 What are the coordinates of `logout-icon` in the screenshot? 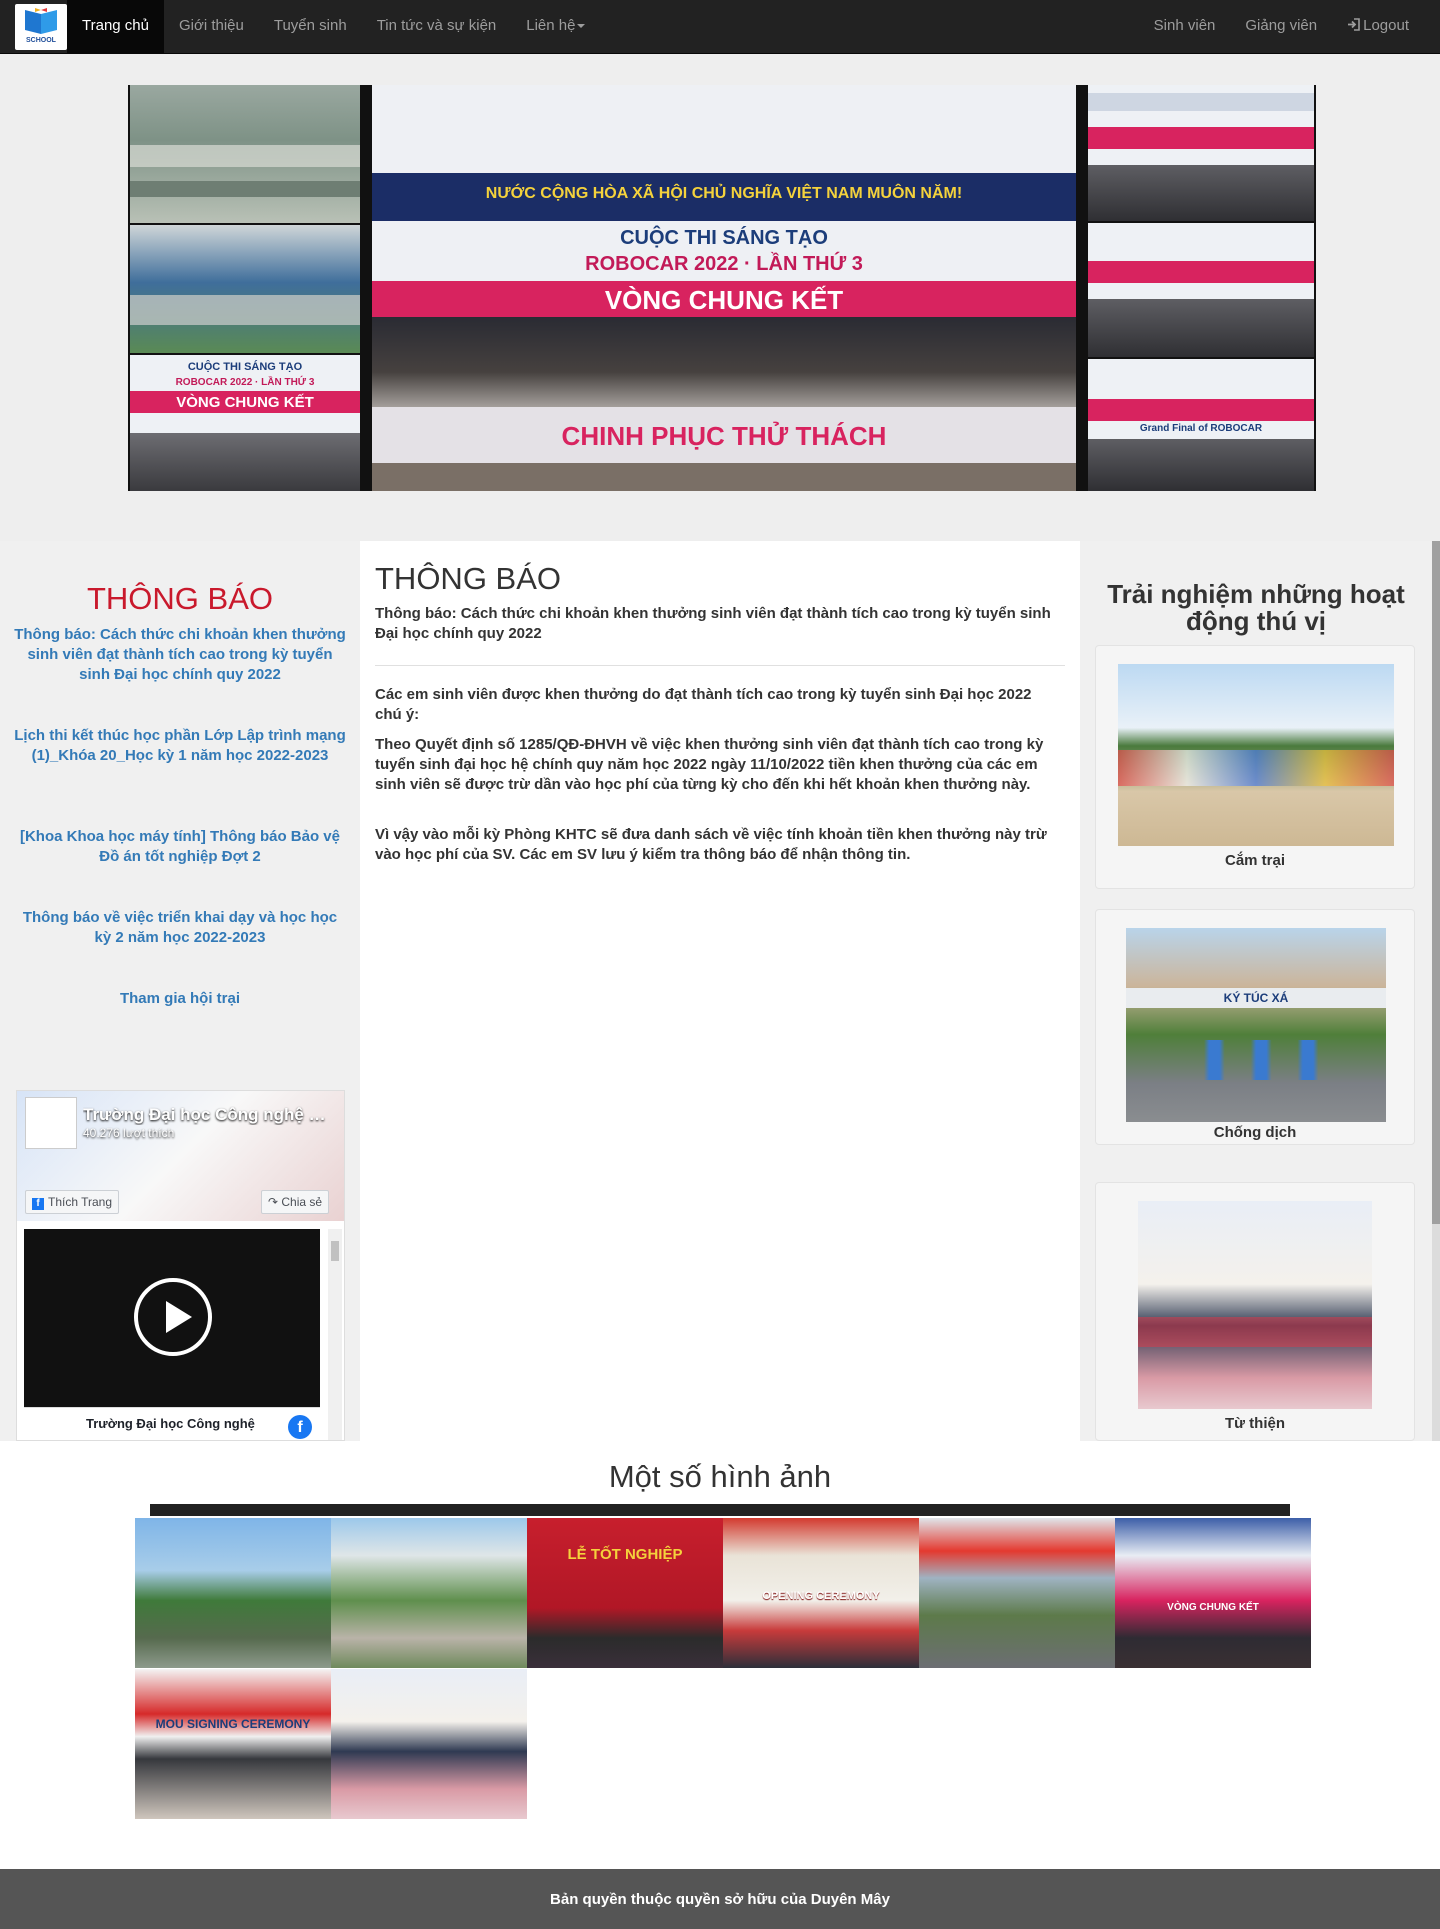 It's located at (1354, 24).